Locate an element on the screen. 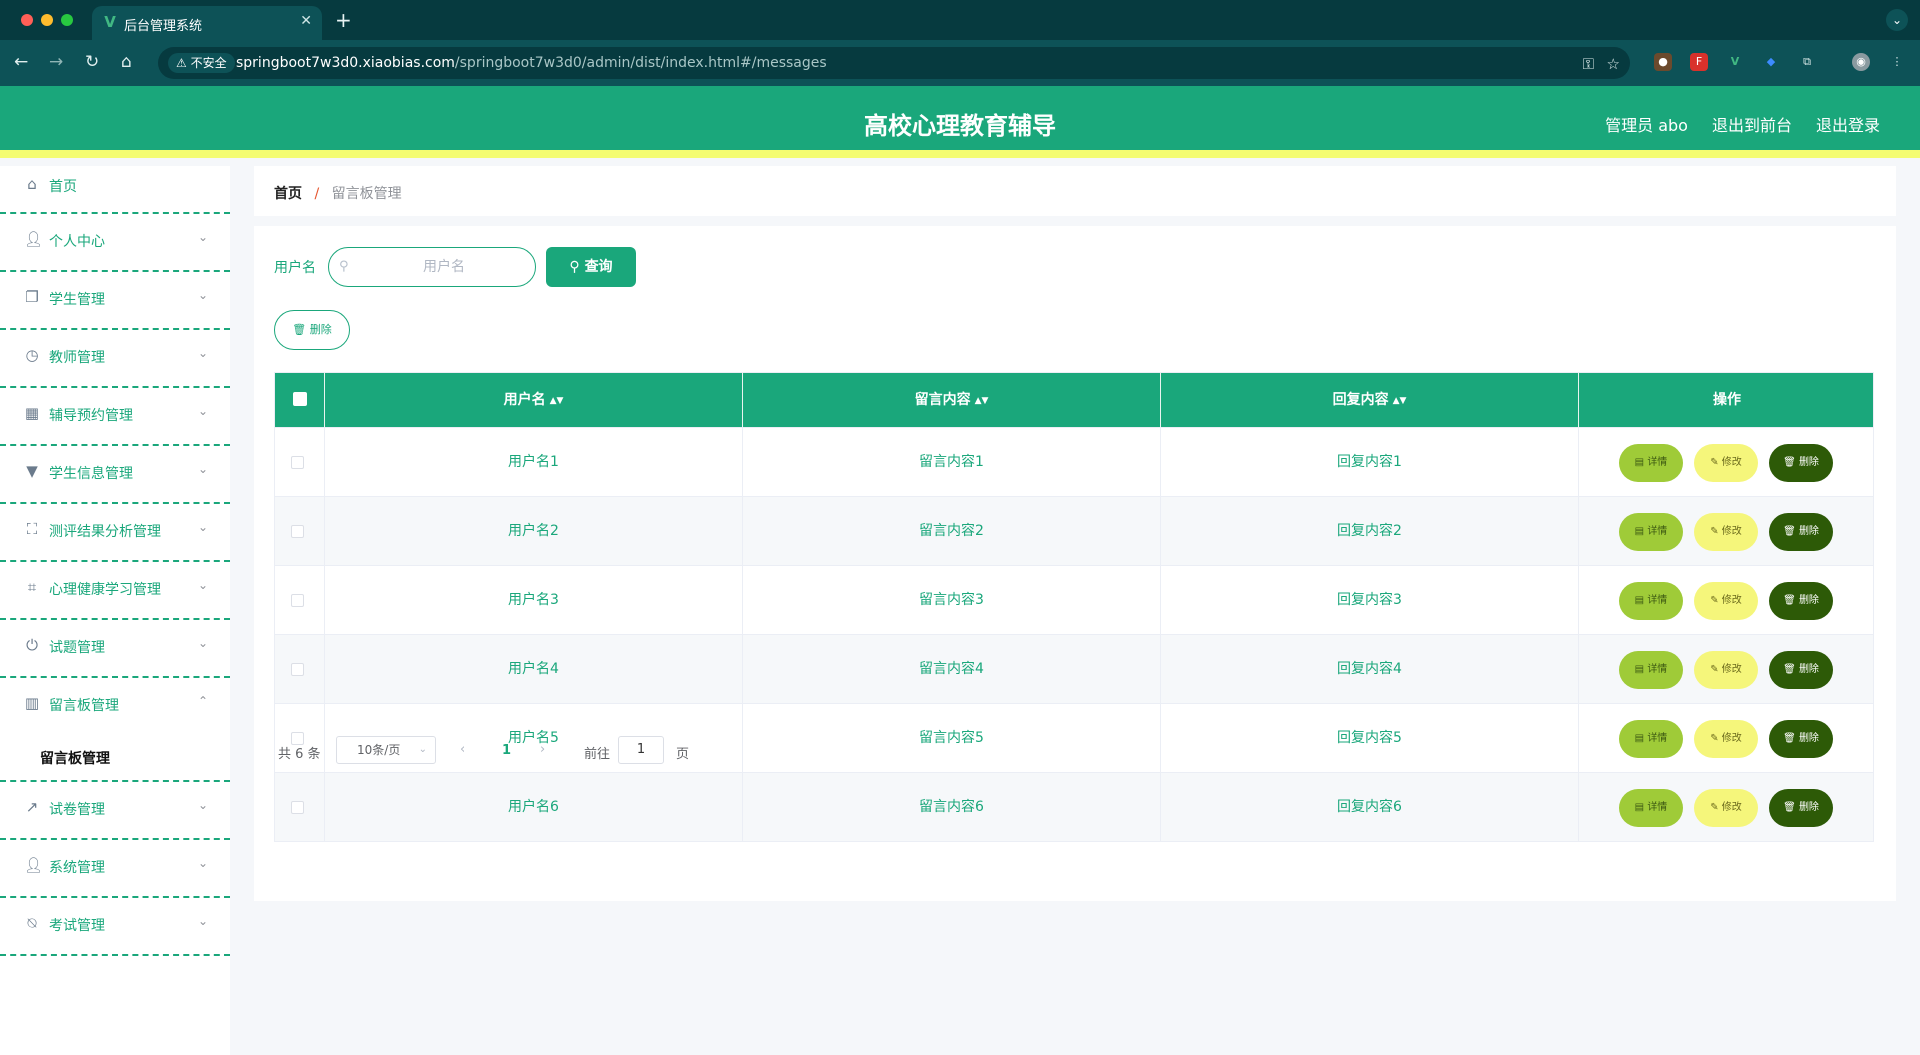  profile-avatar-icon: ◉ is located at coordinates (1861, 62).